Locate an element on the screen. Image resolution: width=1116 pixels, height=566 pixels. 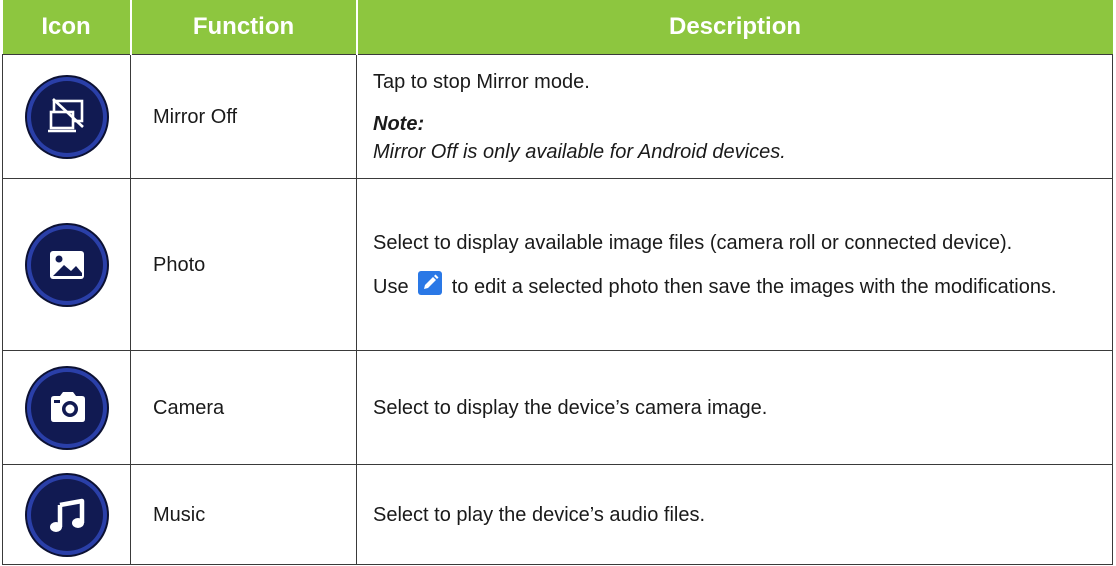
header-function: Function is located at coordinates (244, 27).